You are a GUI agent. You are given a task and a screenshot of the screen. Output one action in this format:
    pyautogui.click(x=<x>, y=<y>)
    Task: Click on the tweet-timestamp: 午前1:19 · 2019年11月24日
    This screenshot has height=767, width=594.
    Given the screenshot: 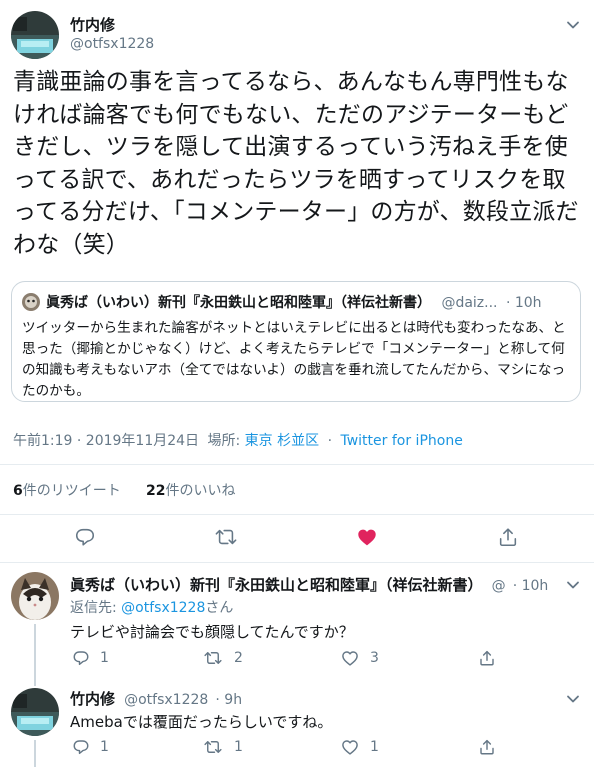 What is the action you would take?
    pyautogui.click(x=106, y=441)
    